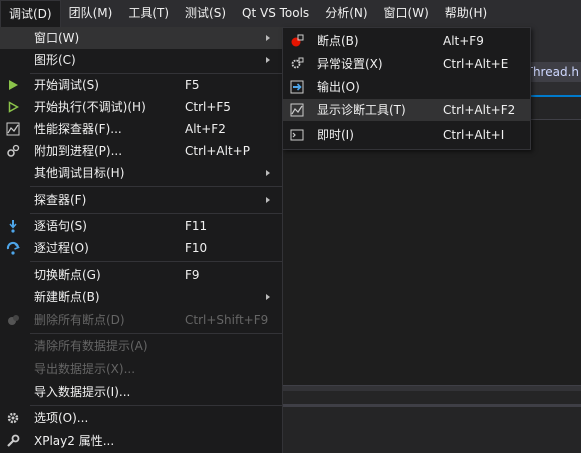 This screenshot has width=581, height=453. Describe the element at coordinates (406, 64) in the screenshot. I see `submenu-item-exception-settings: 异常设置(X) Ctrl+Alt+E` at that location.